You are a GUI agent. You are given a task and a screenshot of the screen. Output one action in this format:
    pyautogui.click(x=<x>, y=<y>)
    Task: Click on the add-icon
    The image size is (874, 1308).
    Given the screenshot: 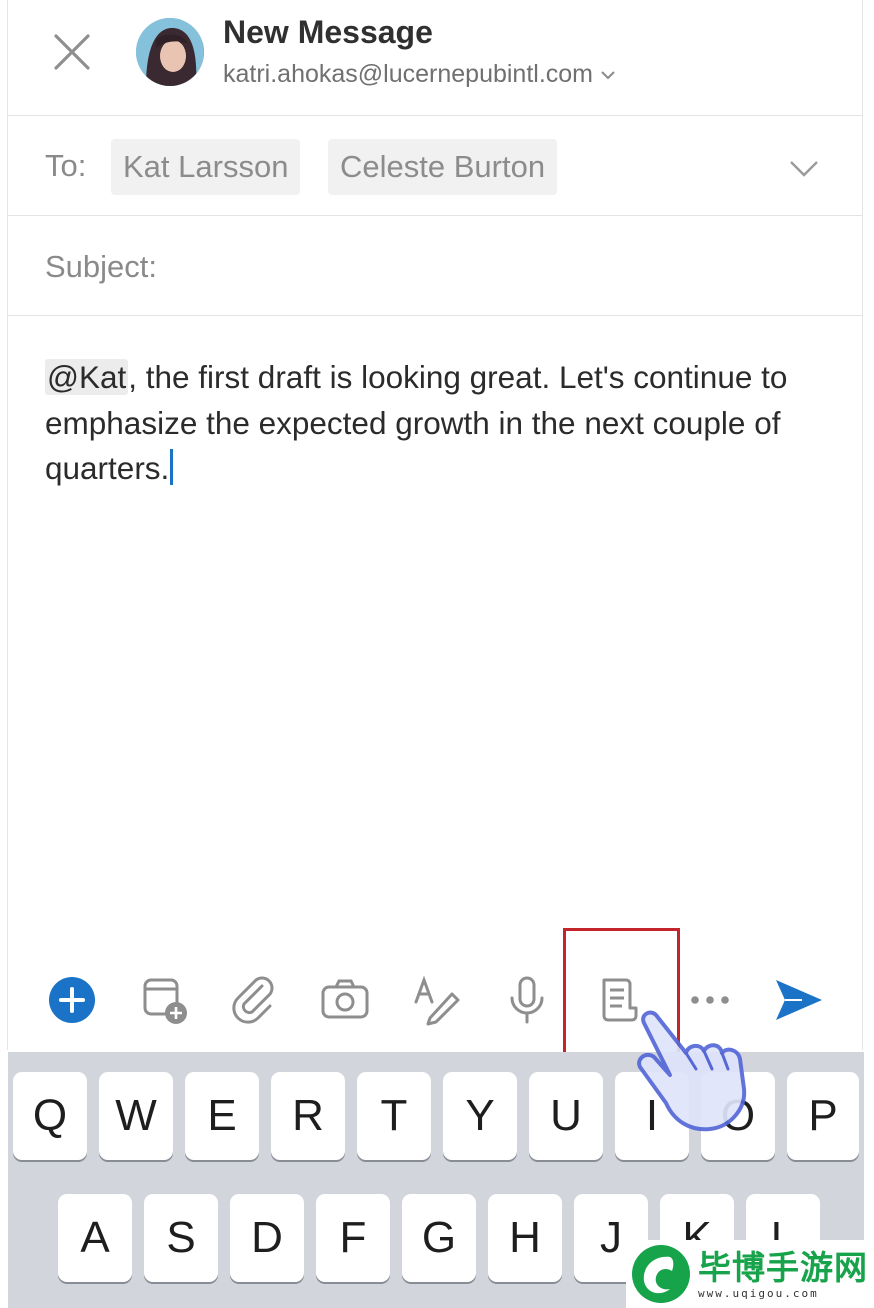 What is the action you would take?
    pyautogui.click(x=72, y=1000)
    